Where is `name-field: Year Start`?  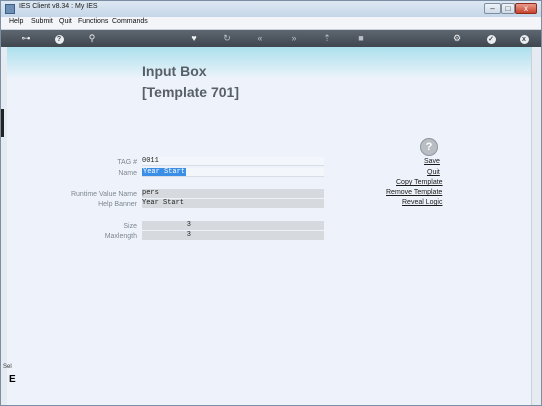 name-field: Year Start is located at coordinates (233, 172).